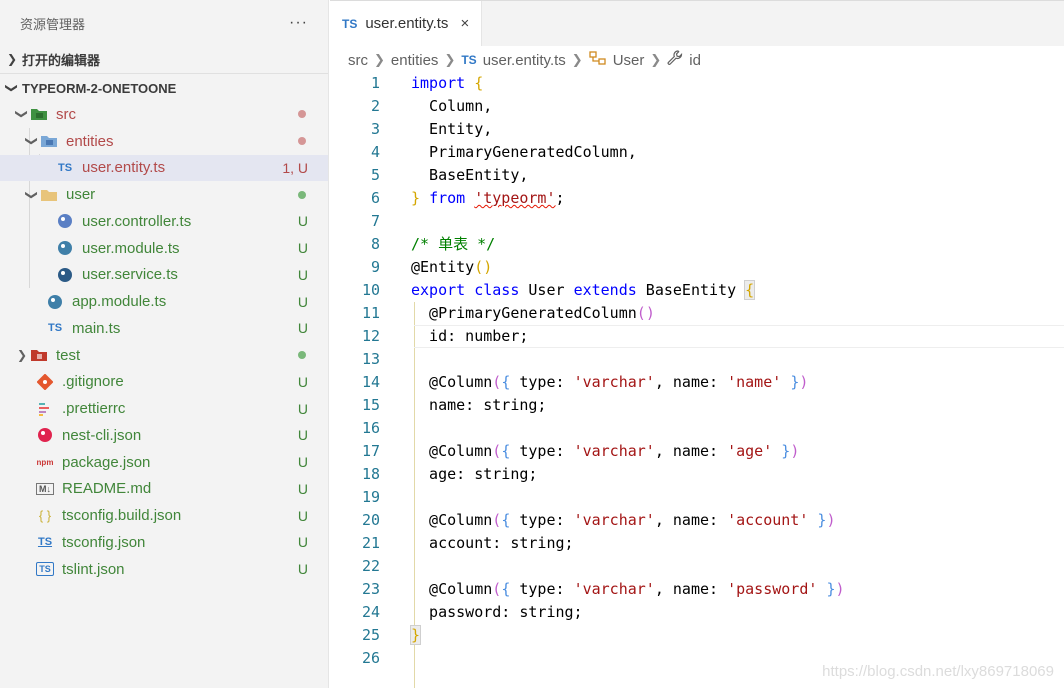 The width and height of the screenshot is (1064, 688). I want to click on code-line: 25}, so click(697, 635).